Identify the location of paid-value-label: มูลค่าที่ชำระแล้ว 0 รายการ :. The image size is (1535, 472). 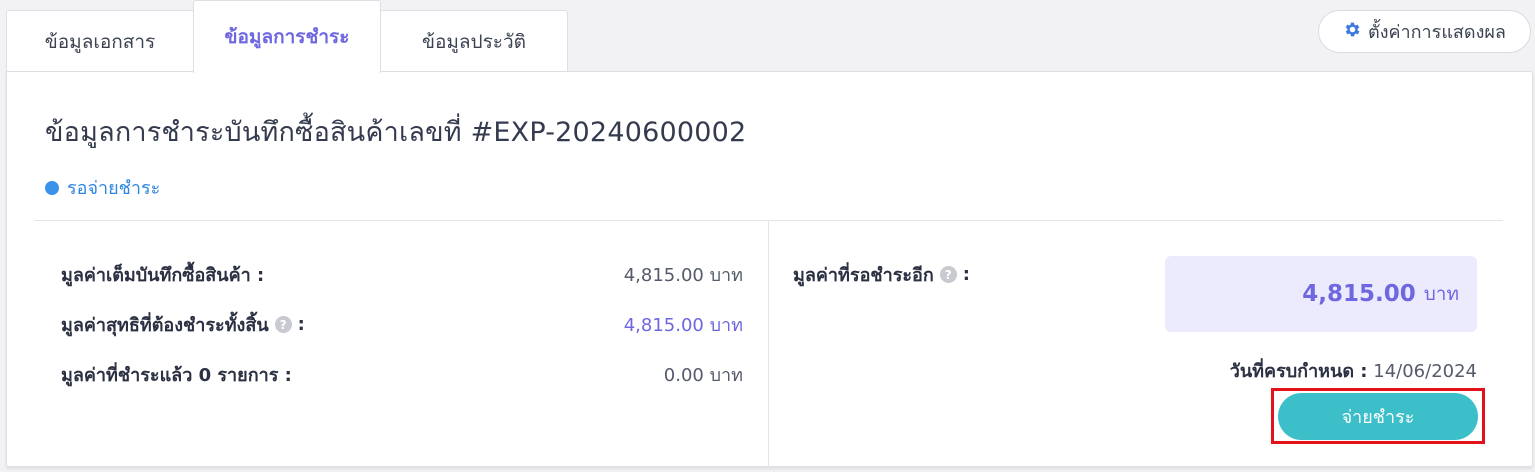
(176, 375).